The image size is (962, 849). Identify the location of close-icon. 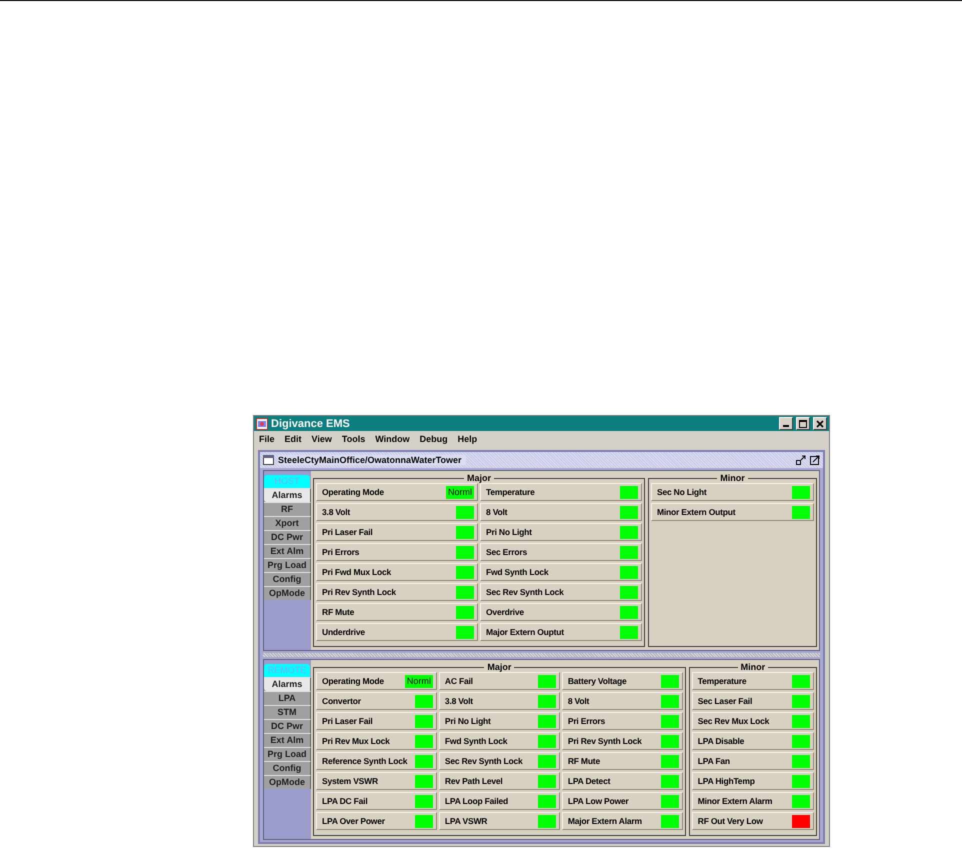
(820, 424).